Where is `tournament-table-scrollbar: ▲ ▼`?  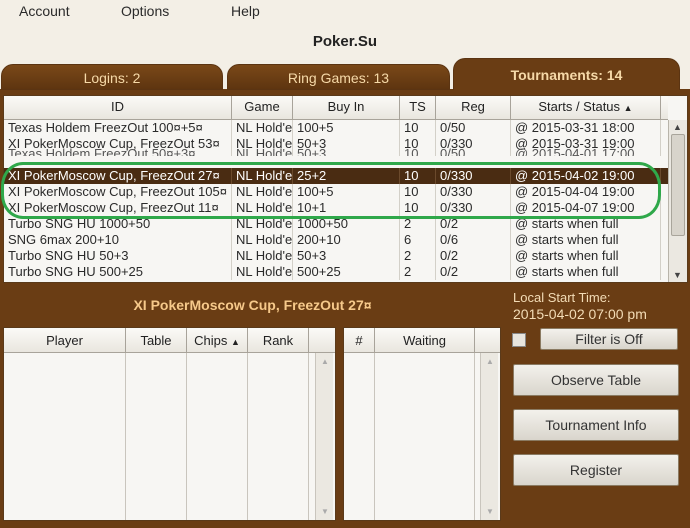
tournament-table-scrollbar: ▲ ▼ is located at coordinates (677, 201).